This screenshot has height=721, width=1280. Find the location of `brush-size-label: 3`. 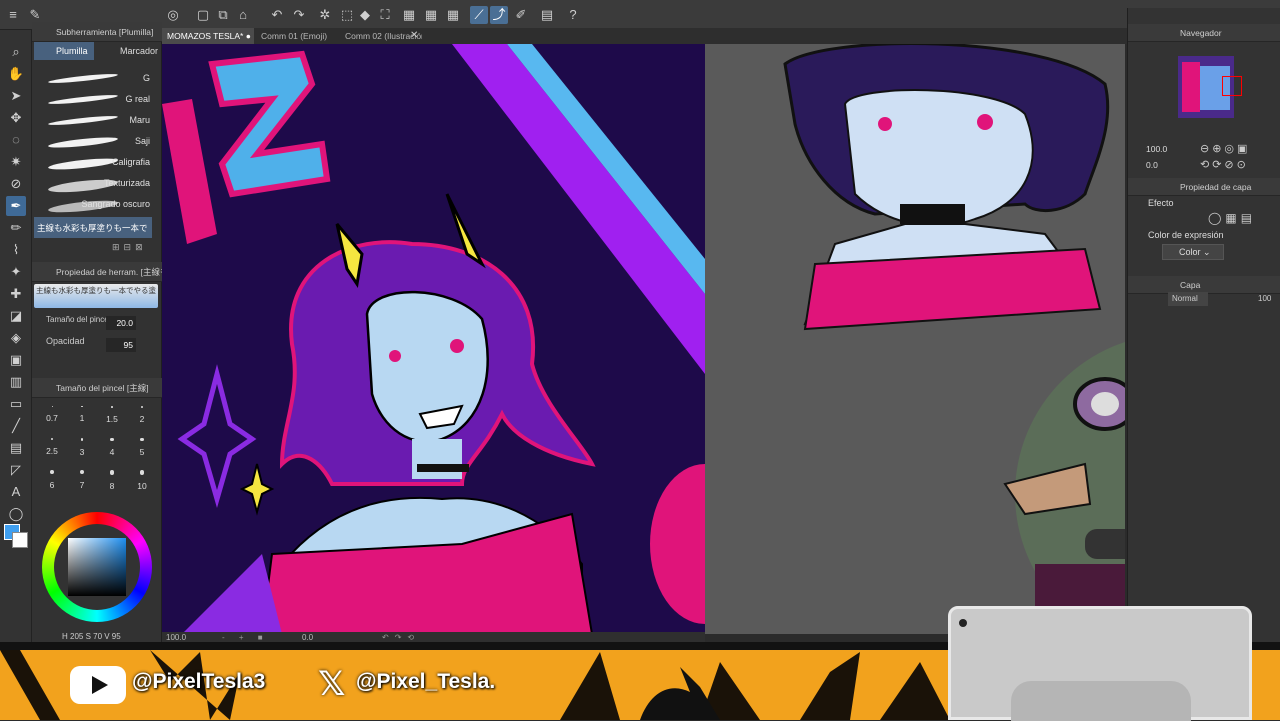

brush-size-label: 3 is located at coordinates (82, 451).